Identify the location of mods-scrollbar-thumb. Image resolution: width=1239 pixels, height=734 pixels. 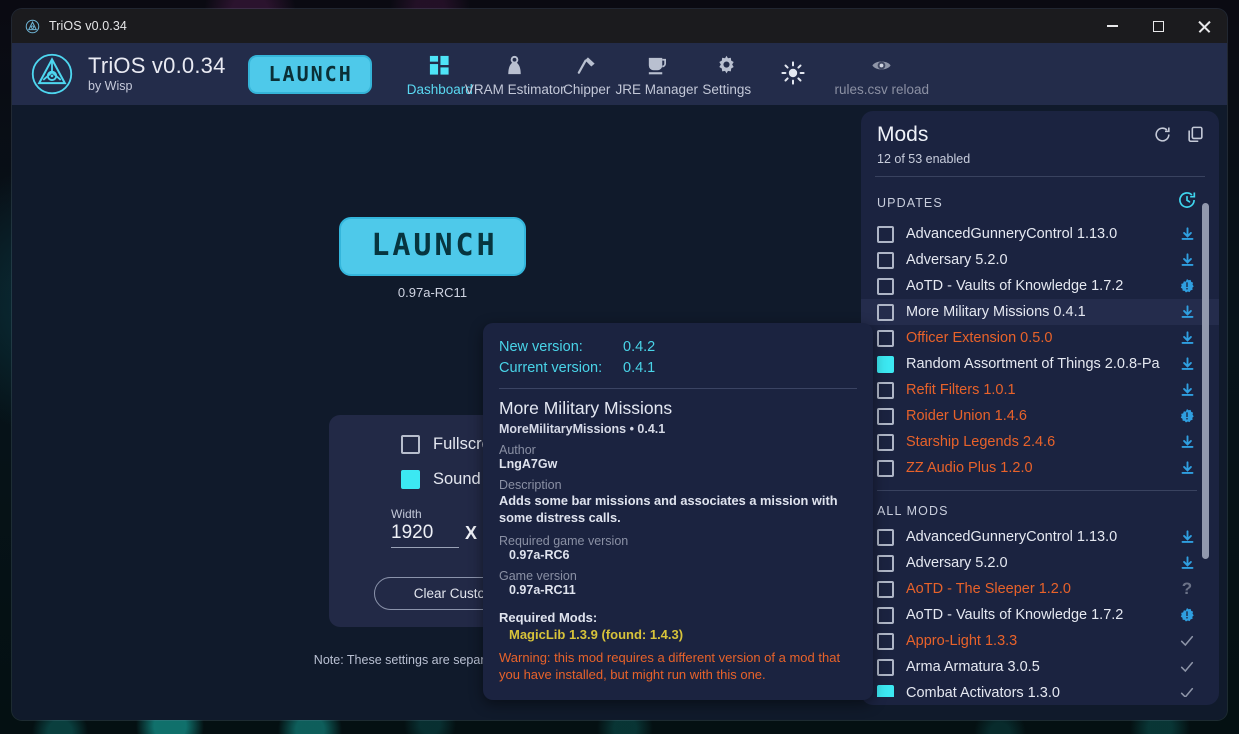
(1205, 381).